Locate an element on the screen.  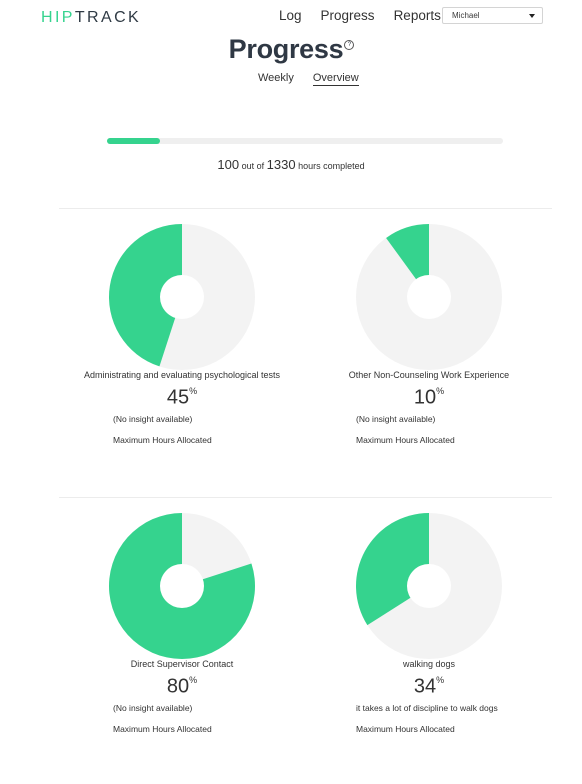
category-percent: 10% is located at coordinates (429, 395).